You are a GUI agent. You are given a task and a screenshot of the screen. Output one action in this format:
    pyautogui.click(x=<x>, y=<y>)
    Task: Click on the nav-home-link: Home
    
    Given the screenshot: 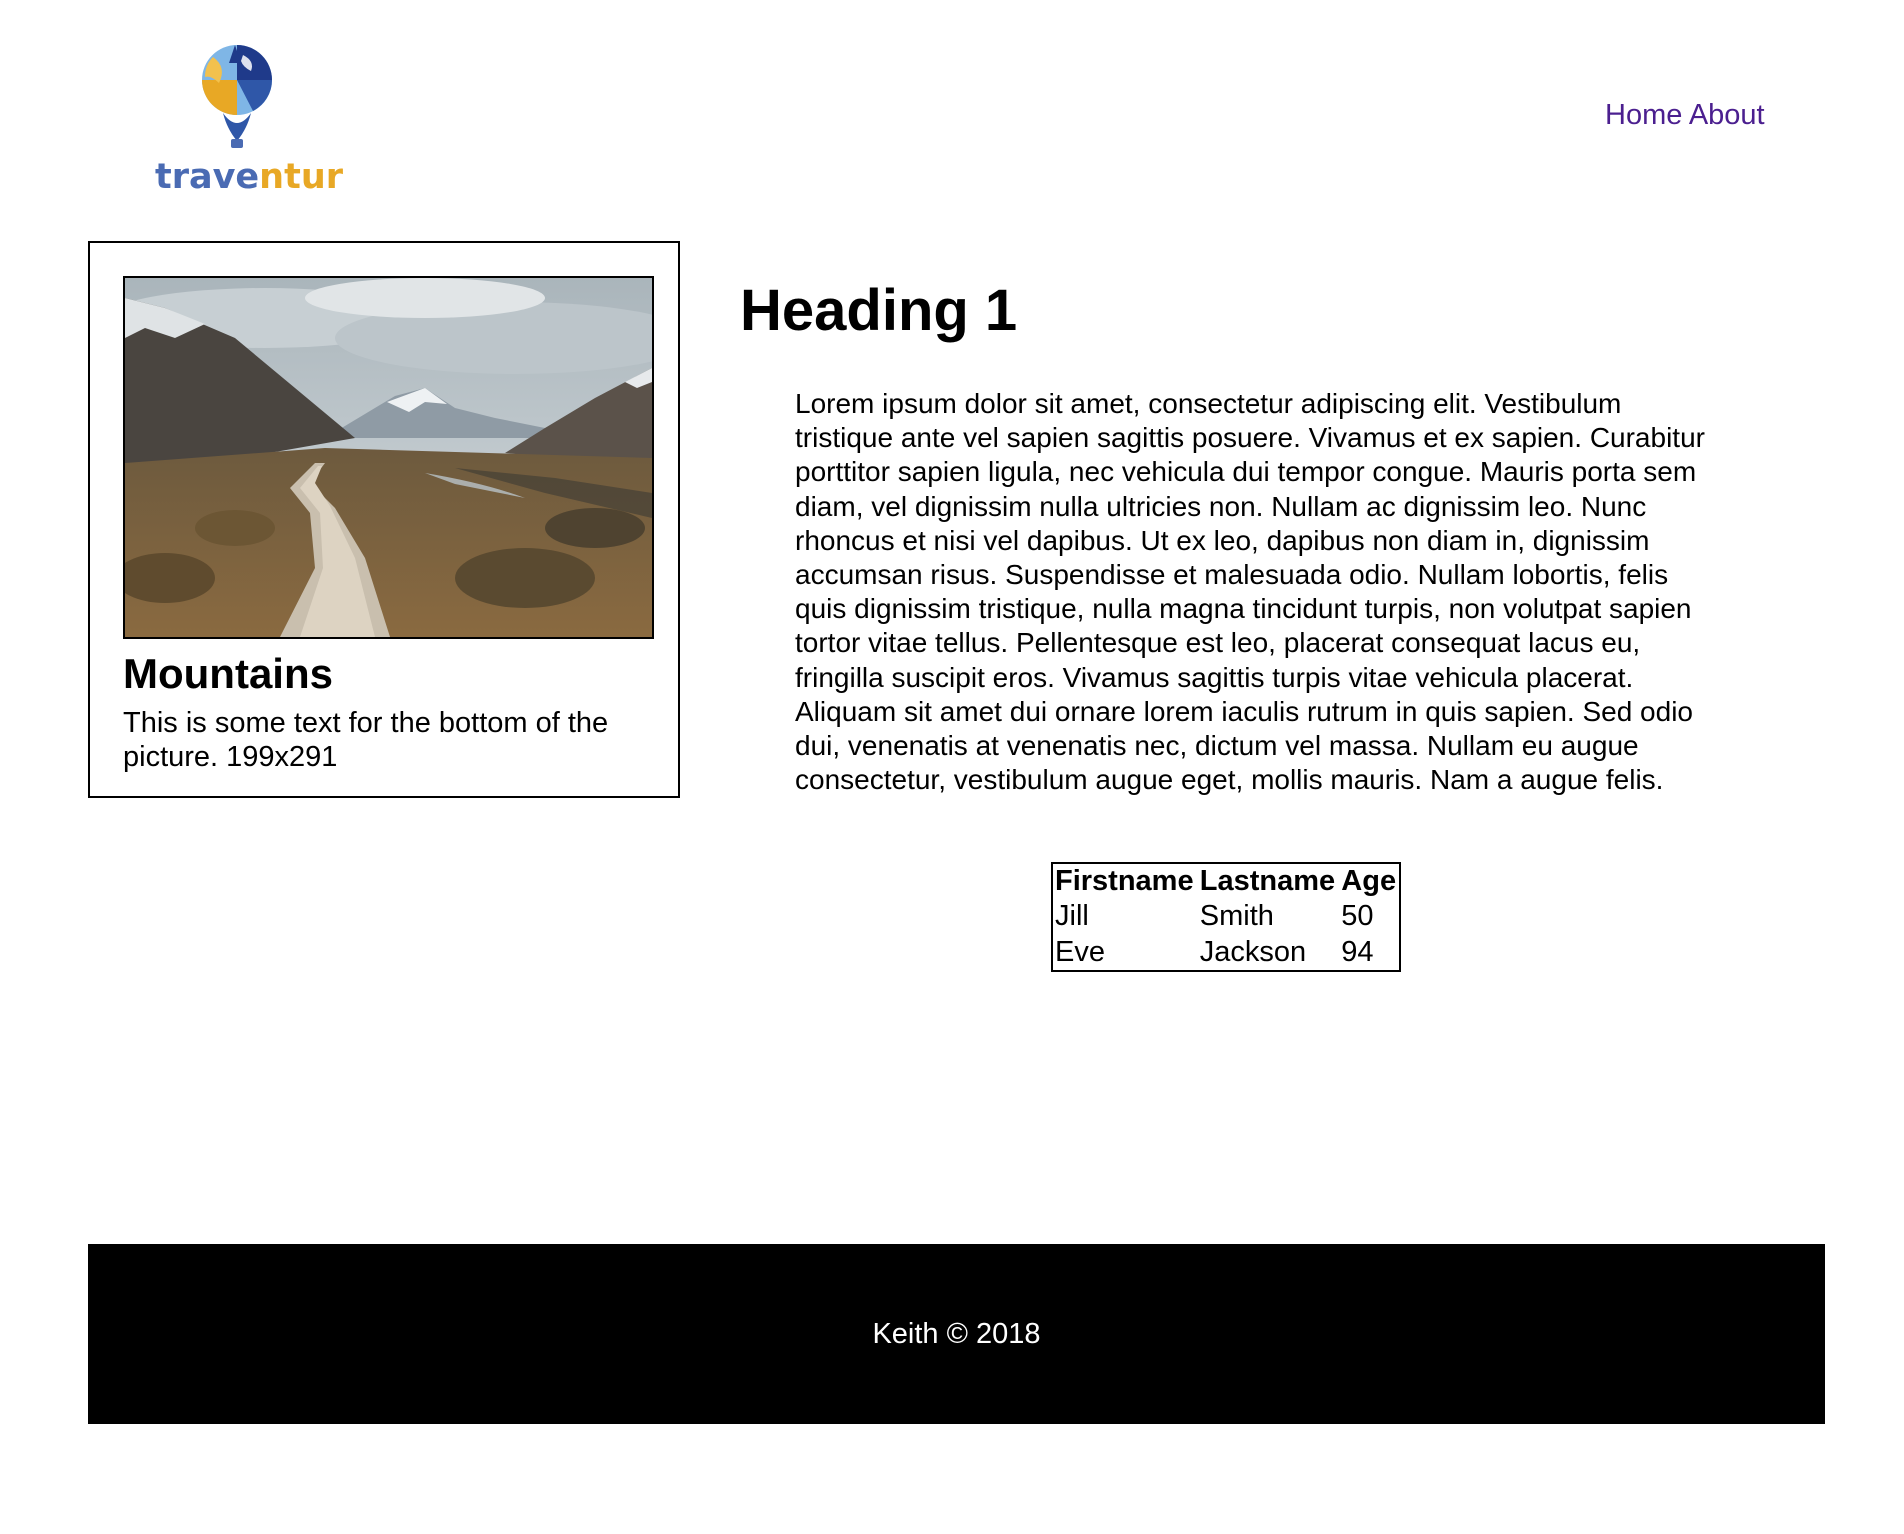 What is the action you would take?
    pyautogui.click(x=1643, y=115)
    